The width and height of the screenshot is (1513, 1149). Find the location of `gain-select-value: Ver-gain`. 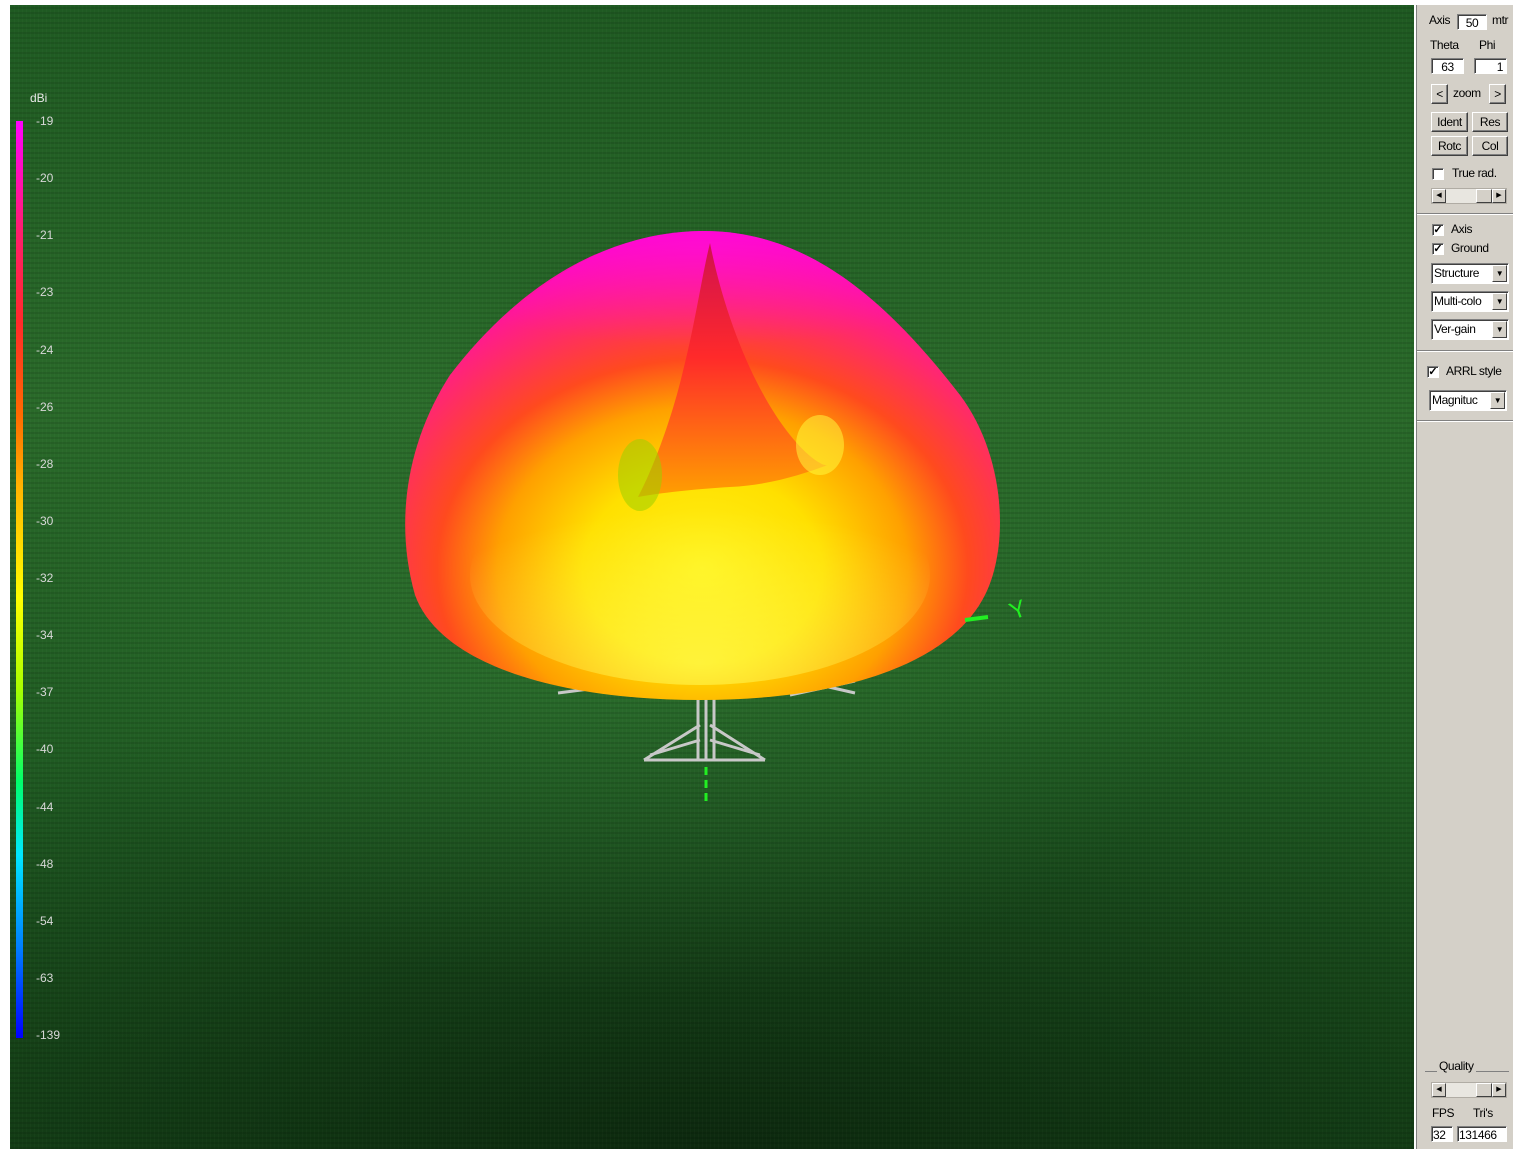

gain-select-value: Ver-gain is located at coordinates (1455, 329).